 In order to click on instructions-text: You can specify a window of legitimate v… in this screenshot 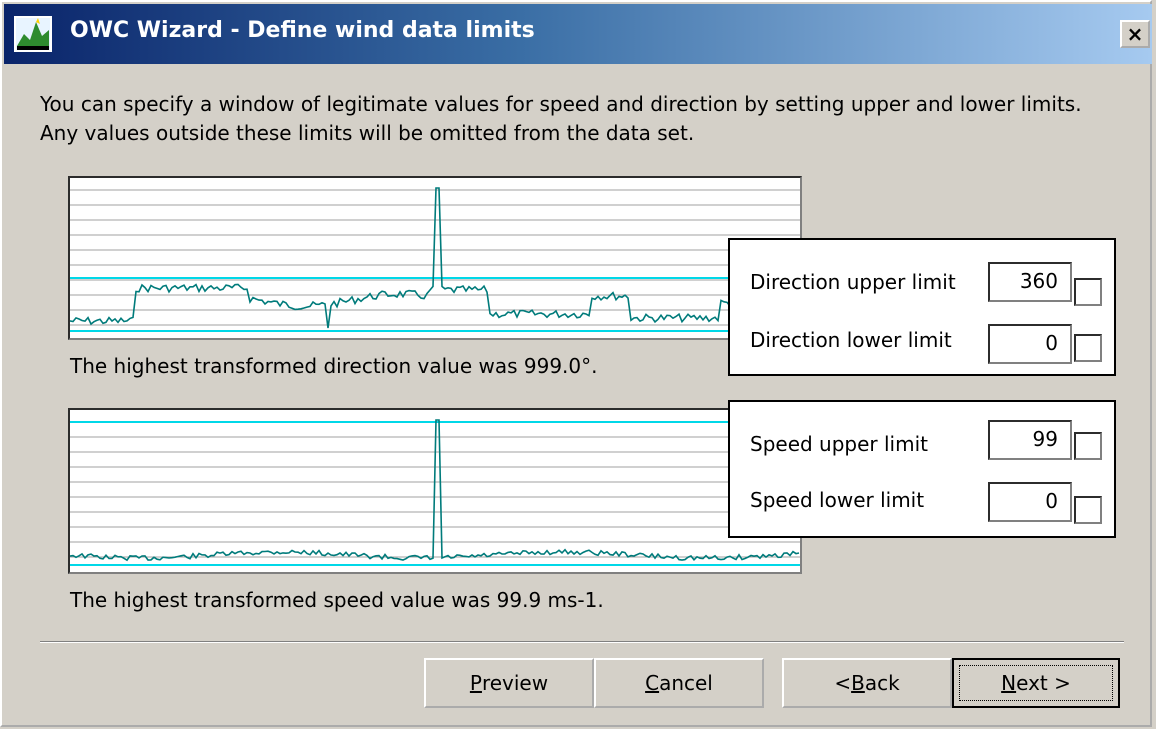, I will do `click(561, 118)`.